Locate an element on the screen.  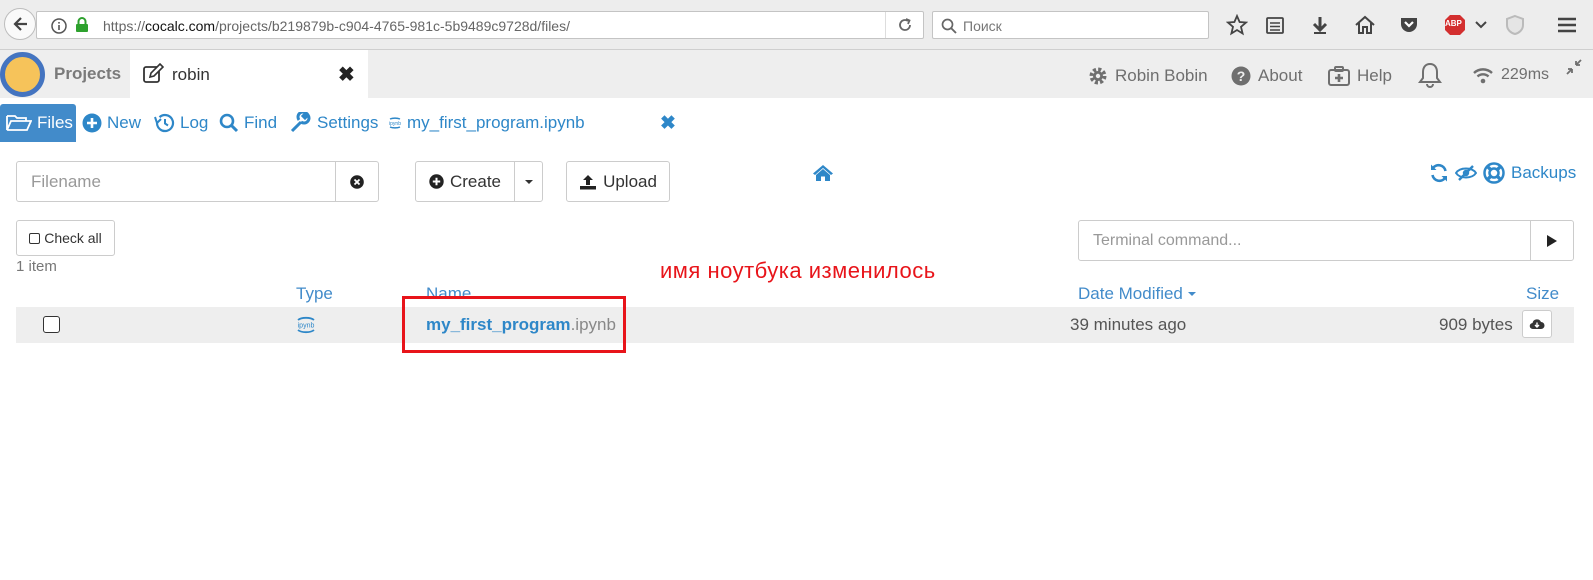
tab-find-label: Find is located at coordinates (261, 122).